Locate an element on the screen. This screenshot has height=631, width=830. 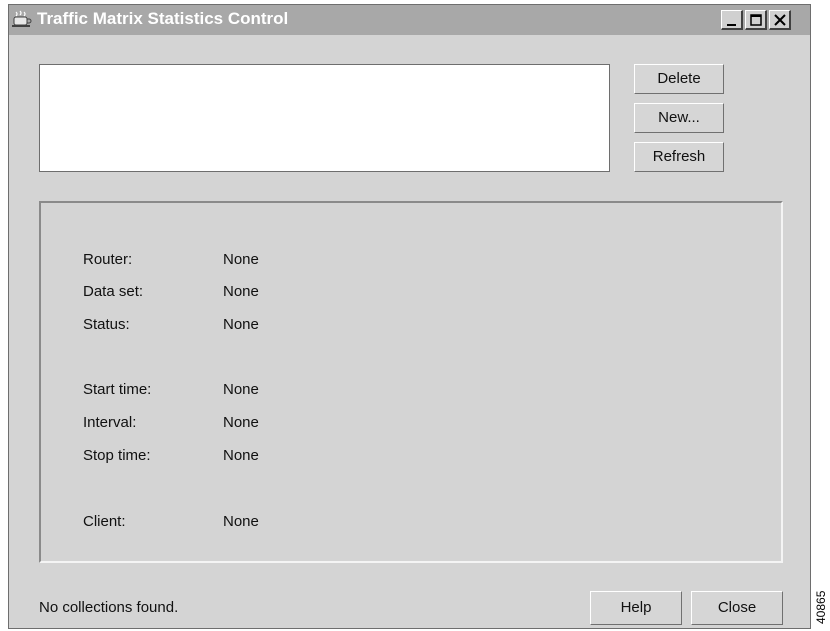
data-set-value: None is located at coordinates (241, 291).